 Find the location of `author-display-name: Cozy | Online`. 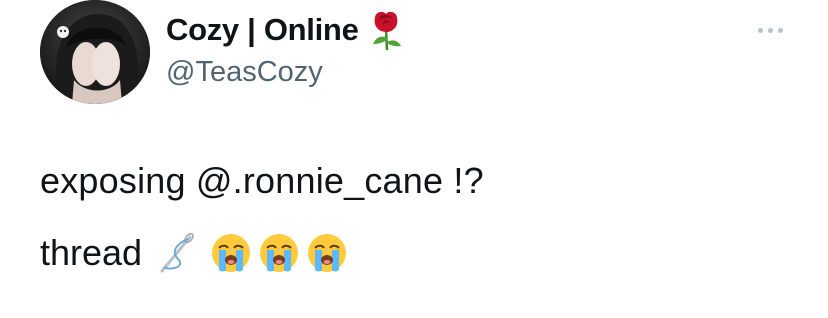

author-display-name: Cozy | Online is located at coordinates (285, 30).